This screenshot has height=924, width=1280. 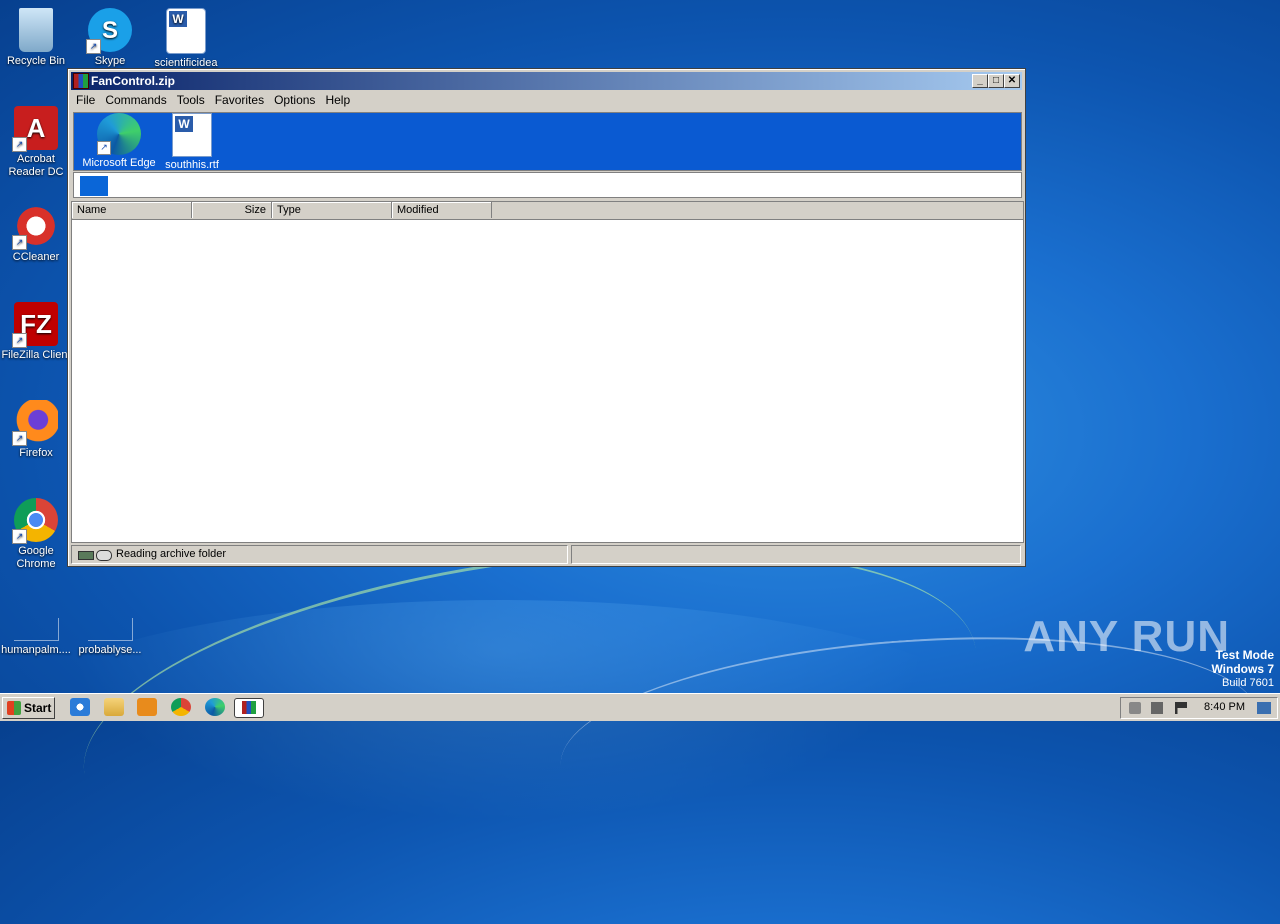 What do you see at coordinates (119, 134) in the screenshot?
I see `edge-icon: ↗` at bounding box center [119, 134].